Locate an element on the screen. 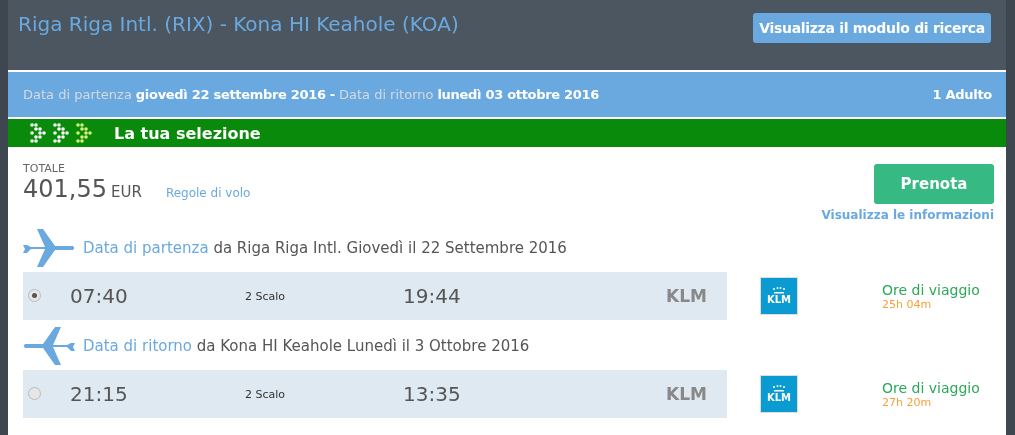 The width and height of the screenshot is (1015, 435). info-link: Visualizza le informazioni is located at coordinates (907, 215).